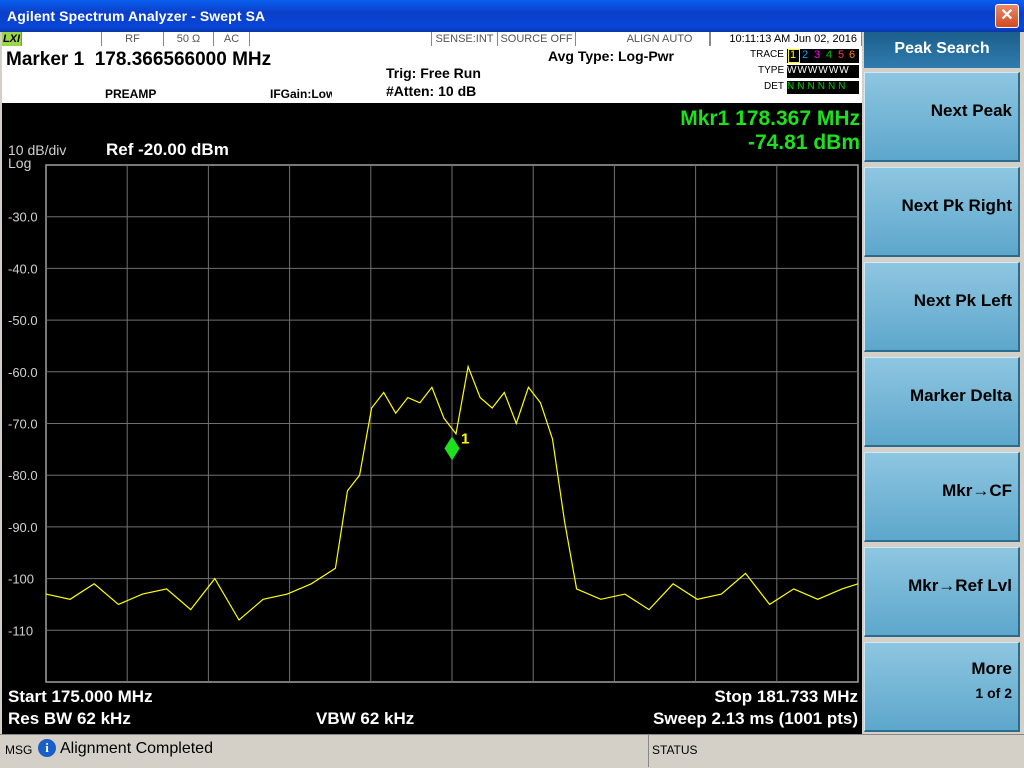 The image size is (1024, 768). Describe the element at coordinates (183, 59) in the screenshot. I see `marker-frequency: 178.366566000 MHz` at that location.